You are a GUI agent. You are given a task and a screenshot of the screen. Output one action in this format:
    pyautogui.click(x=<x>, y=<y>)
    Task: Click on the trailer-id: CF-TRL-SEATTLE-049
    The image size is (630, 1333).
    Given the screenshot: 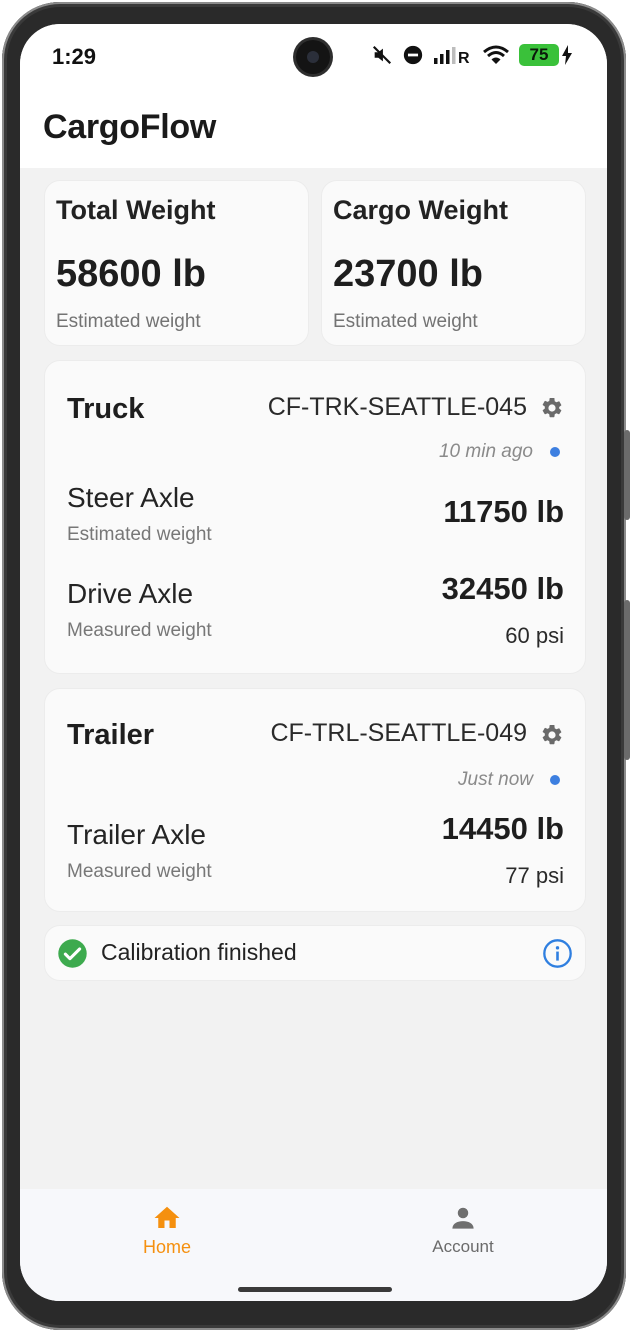 What is the action you would take?
    pyautogui.click(x=398, y=733)
    